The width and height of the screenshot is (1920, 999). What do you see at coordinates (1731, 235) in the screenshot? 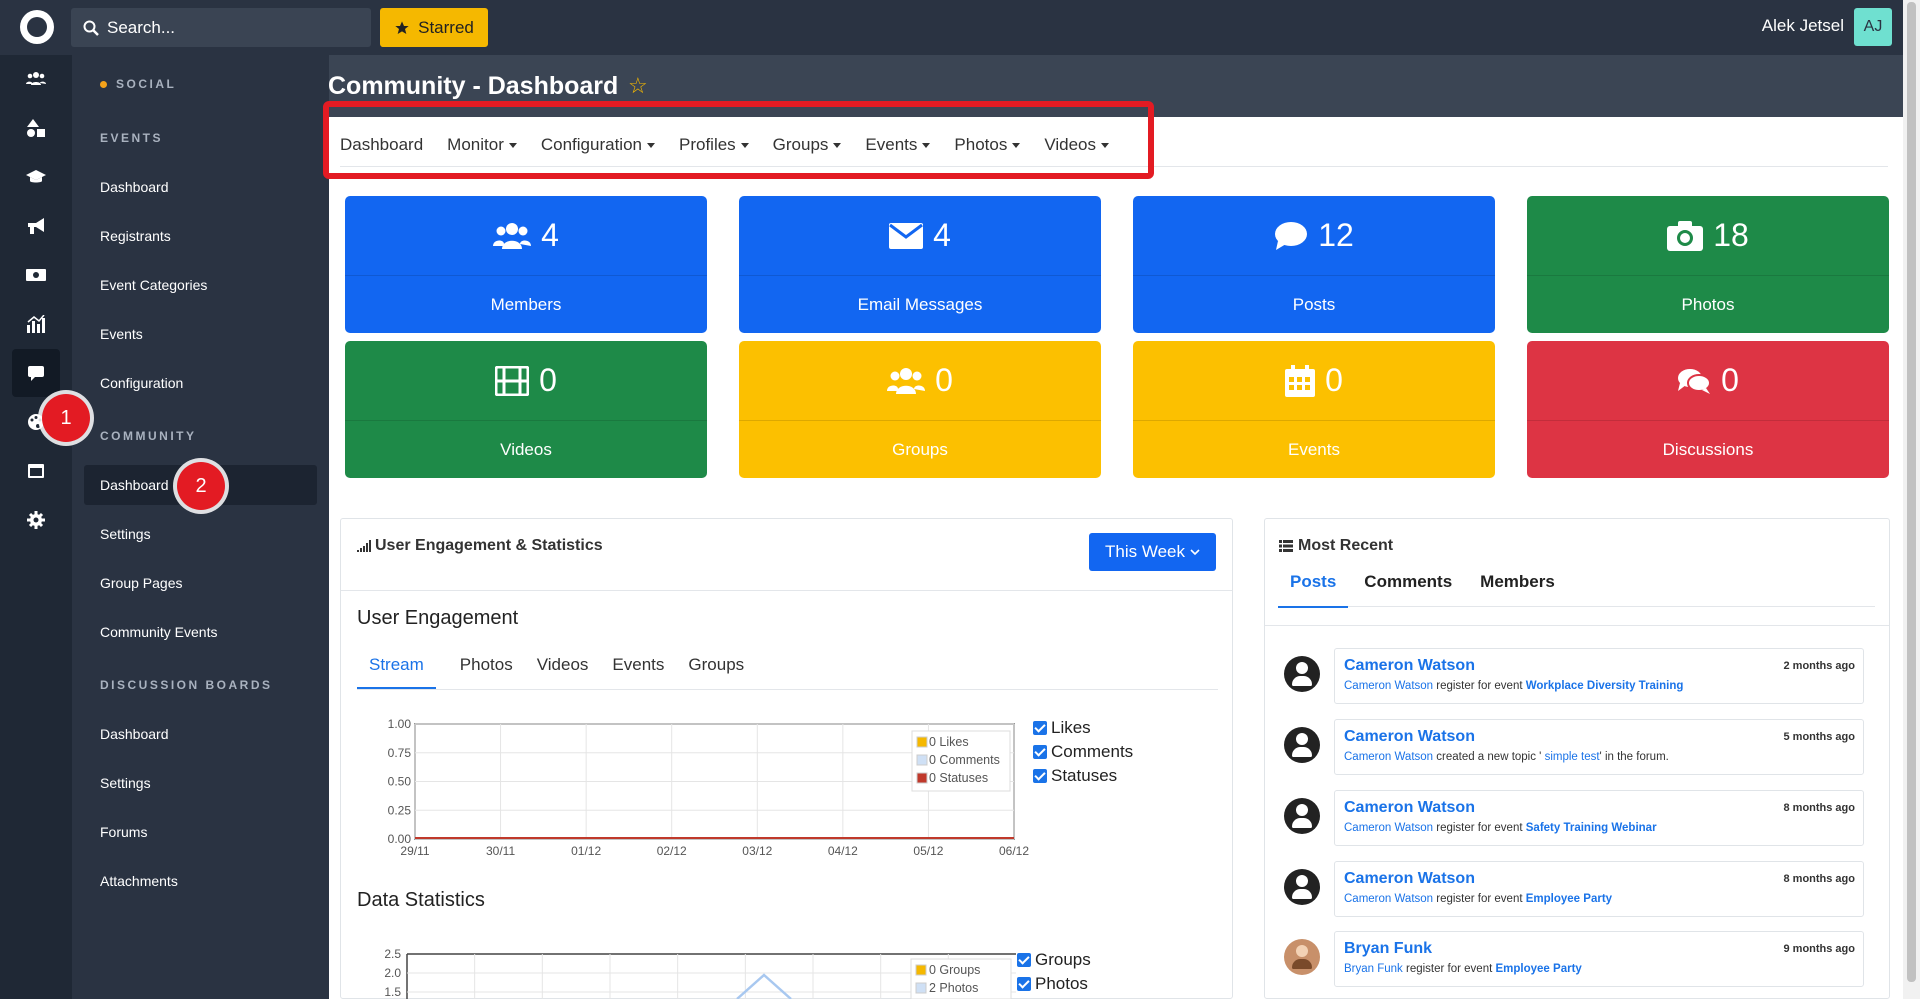
I see `stat-value: 18` at bounding box center [1731, 235].